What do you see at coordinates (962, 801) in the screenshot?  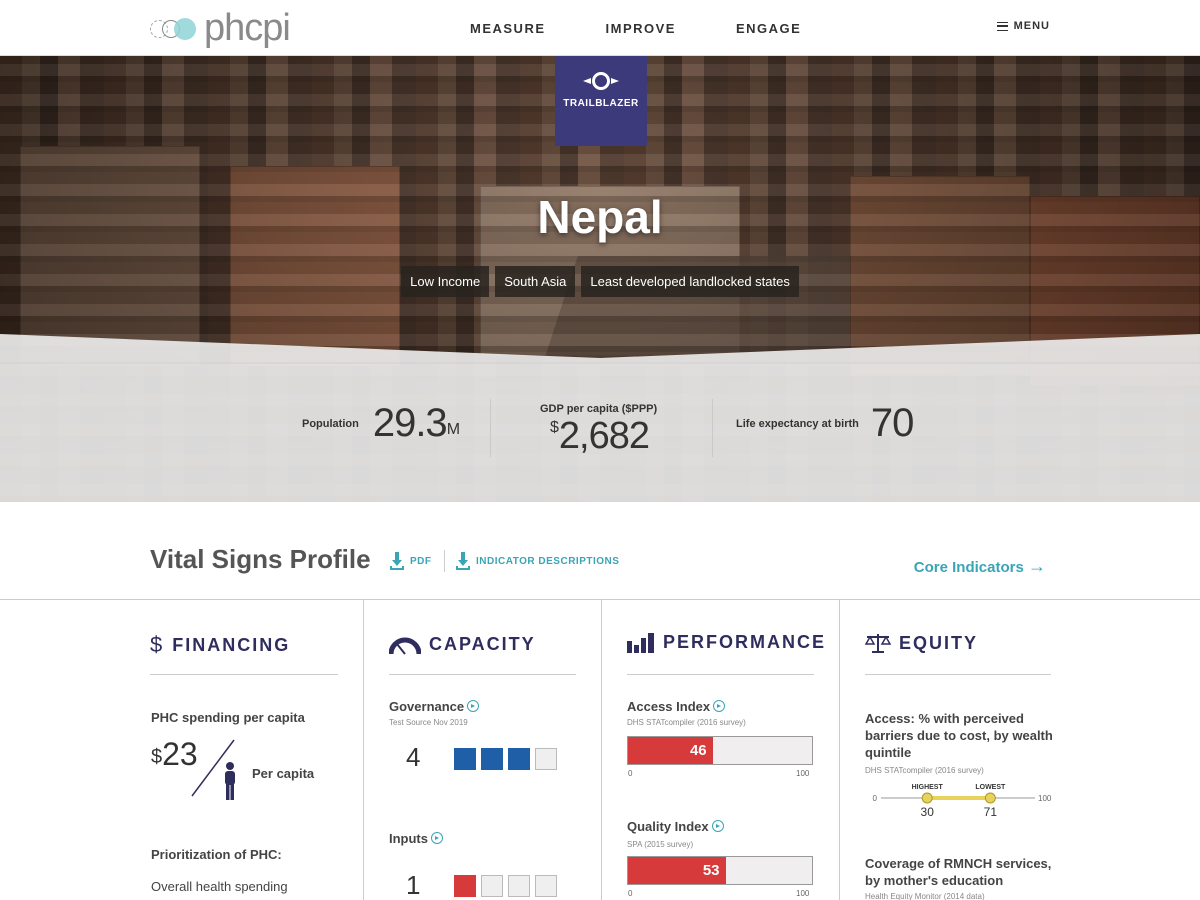 I see `equity-quintile-chart: 0 100 HIGHEST LOWEST 30 71` at bounding box center [962, 801].